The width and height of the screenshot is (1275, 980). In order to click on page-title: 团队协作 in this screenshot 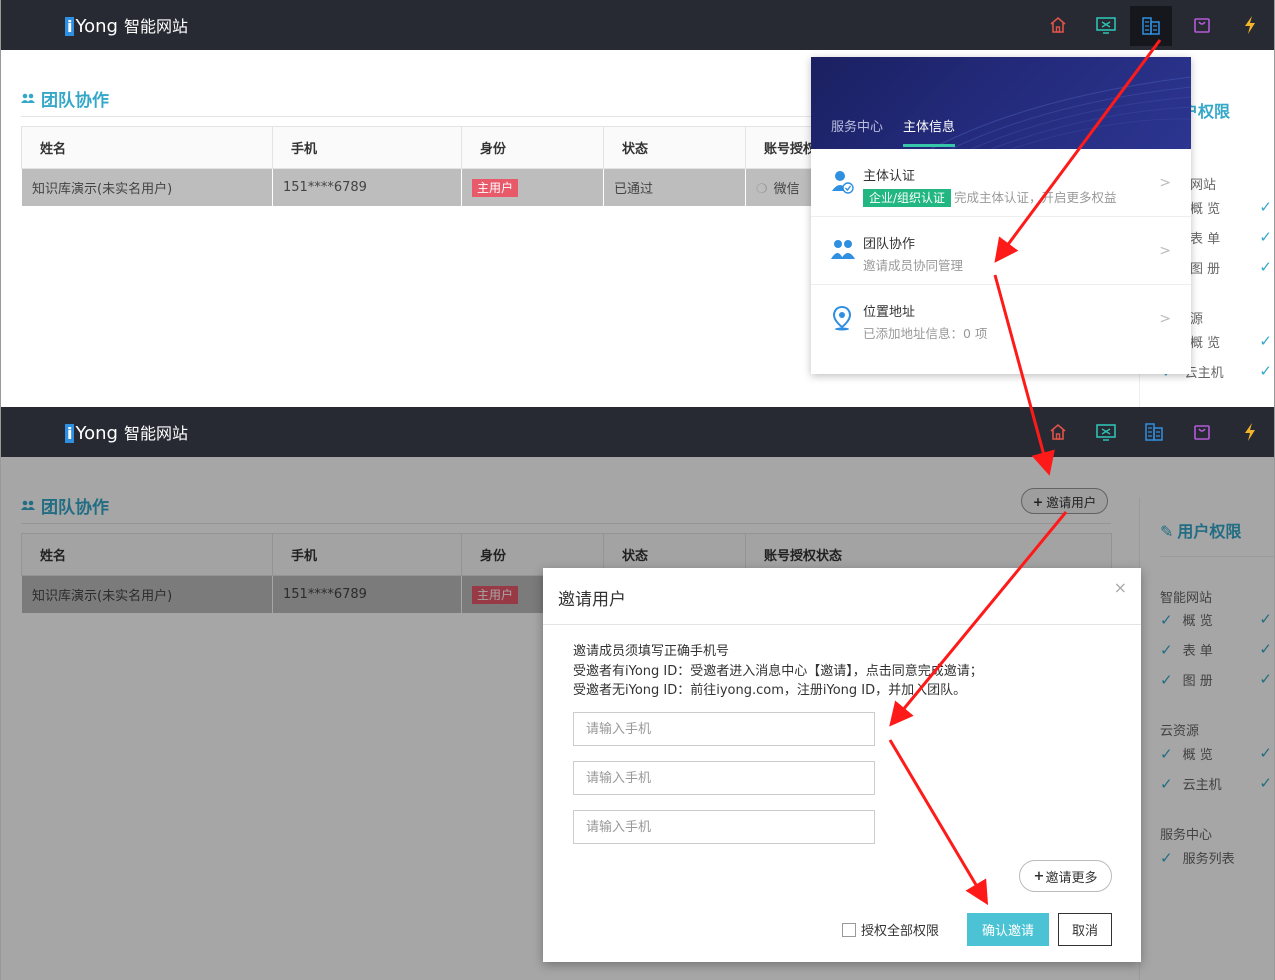, I will do `click(65, 98)`.